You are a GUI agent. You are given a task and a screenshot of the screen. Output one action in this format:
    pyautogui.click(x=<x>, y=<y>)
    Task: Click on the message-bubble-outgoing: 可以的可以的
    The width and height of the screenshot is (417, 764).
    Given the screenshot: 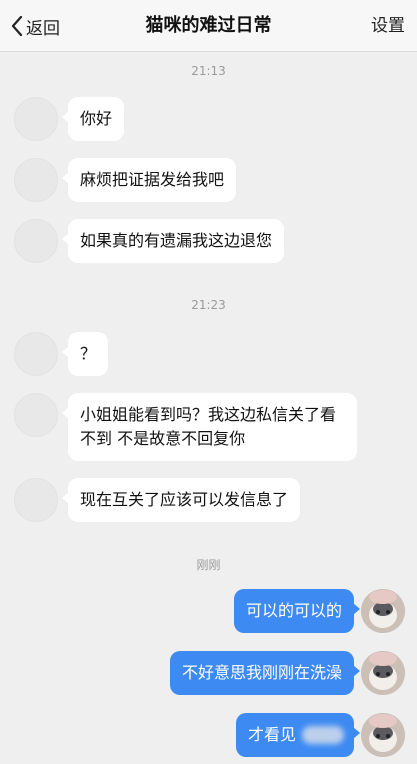 What is the action you would take?
    pyautogui.click(x=297, y=611)
    